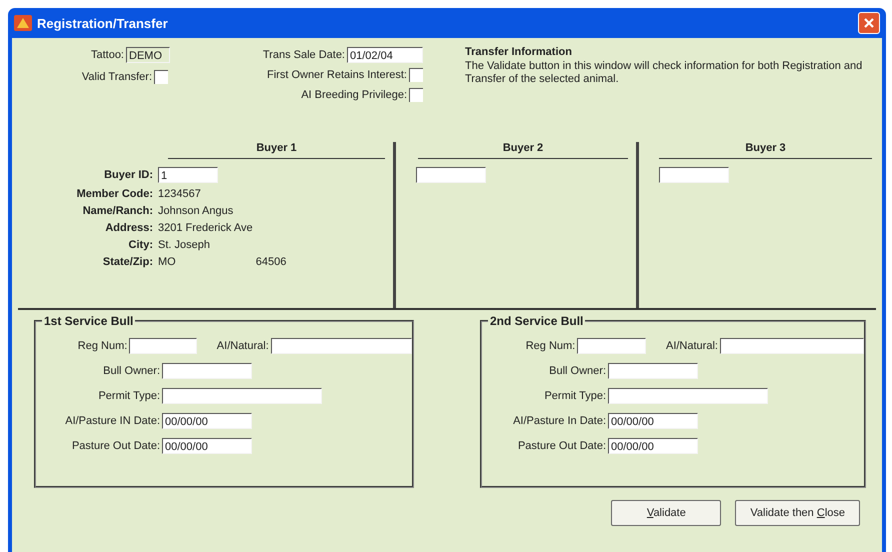  I want to click on group-title: 1st Service Bull, so click(89, 321).